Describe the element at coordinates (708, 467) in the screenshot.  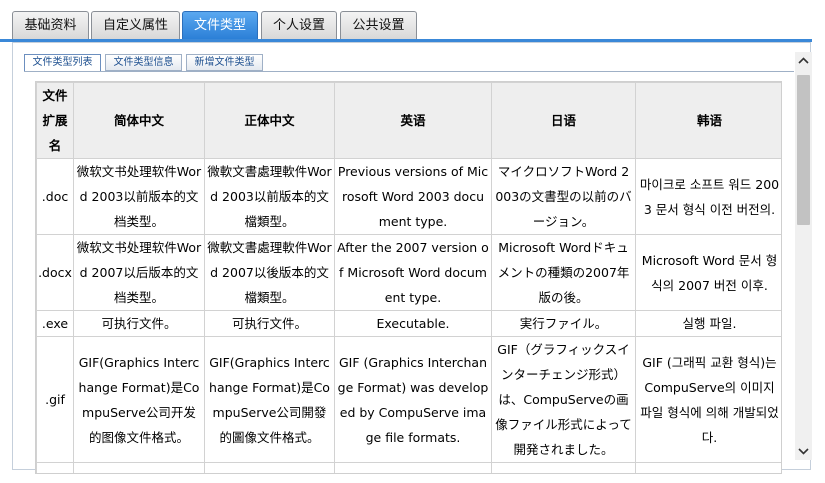
I see `cell-korean` at that location.